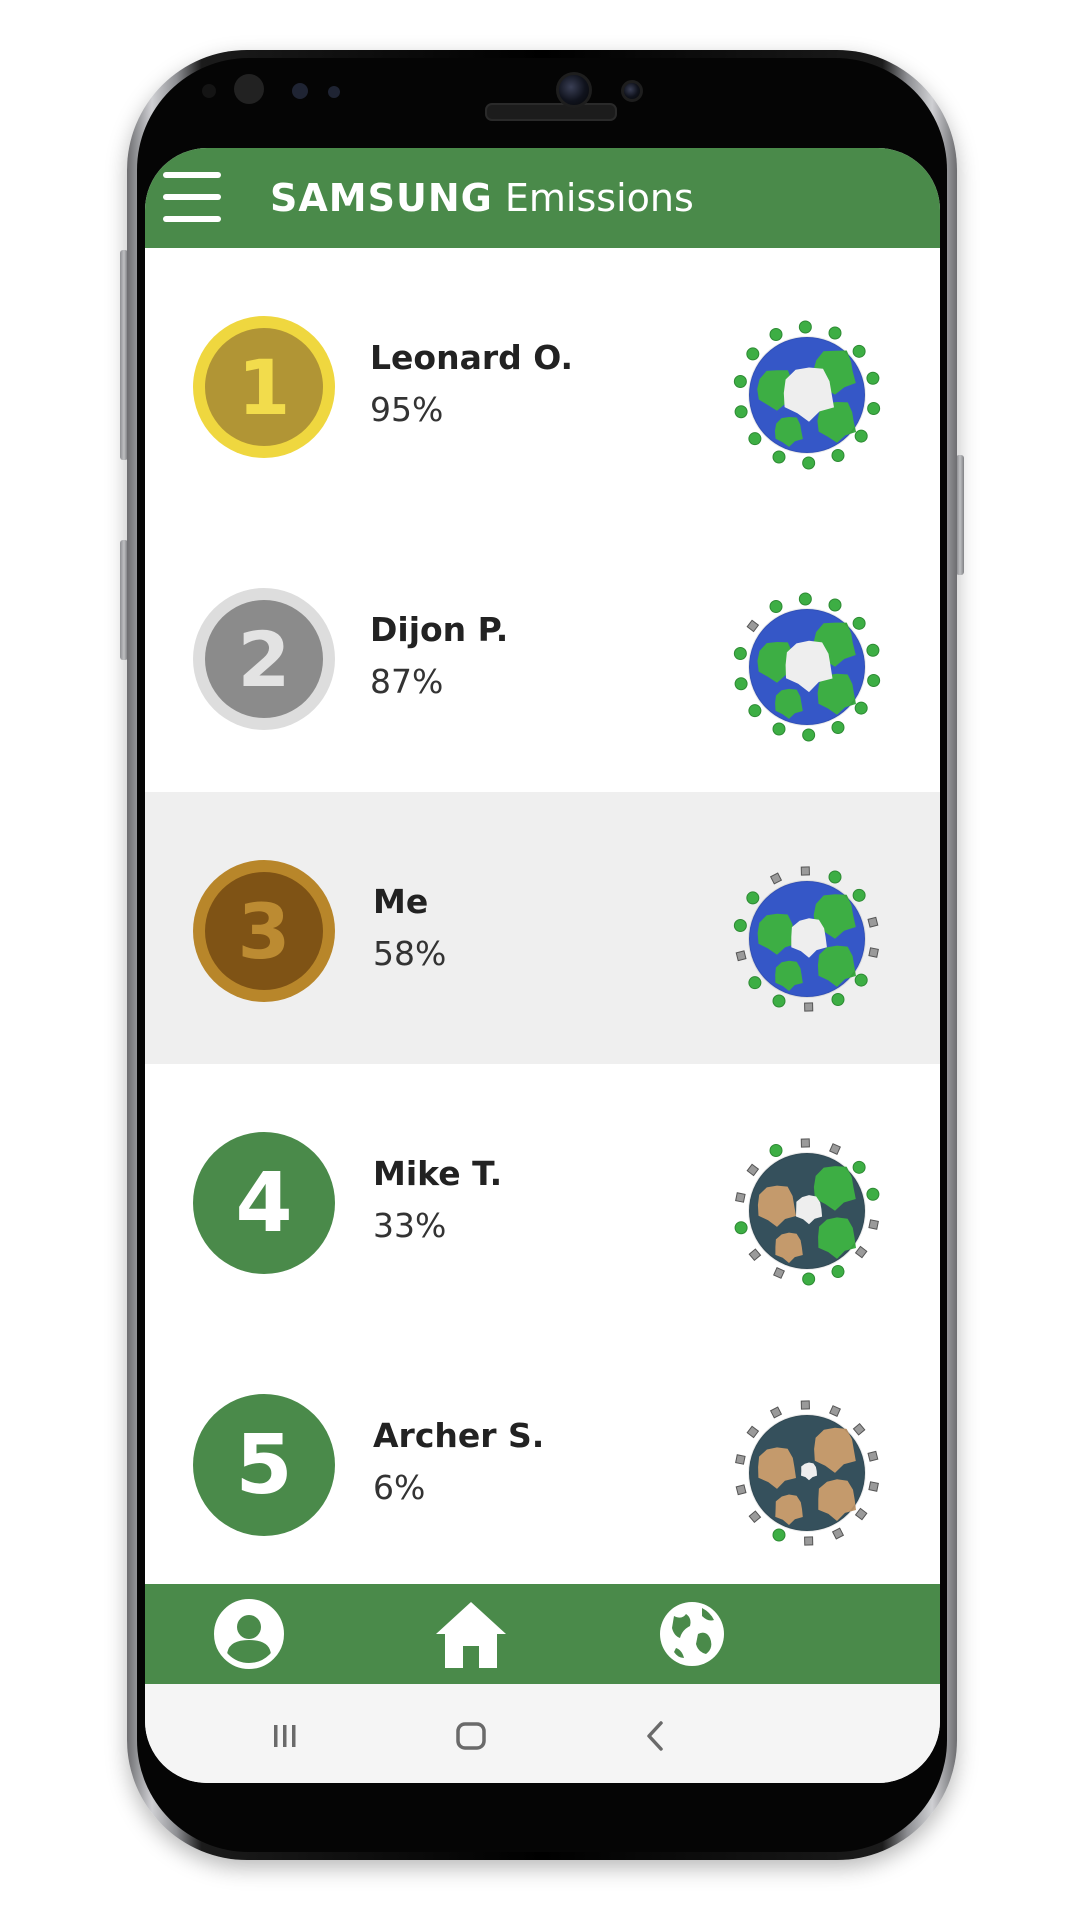  Describe the element at coordinates (471, 1634) in the screenshot. I see `home-icon` at that location.